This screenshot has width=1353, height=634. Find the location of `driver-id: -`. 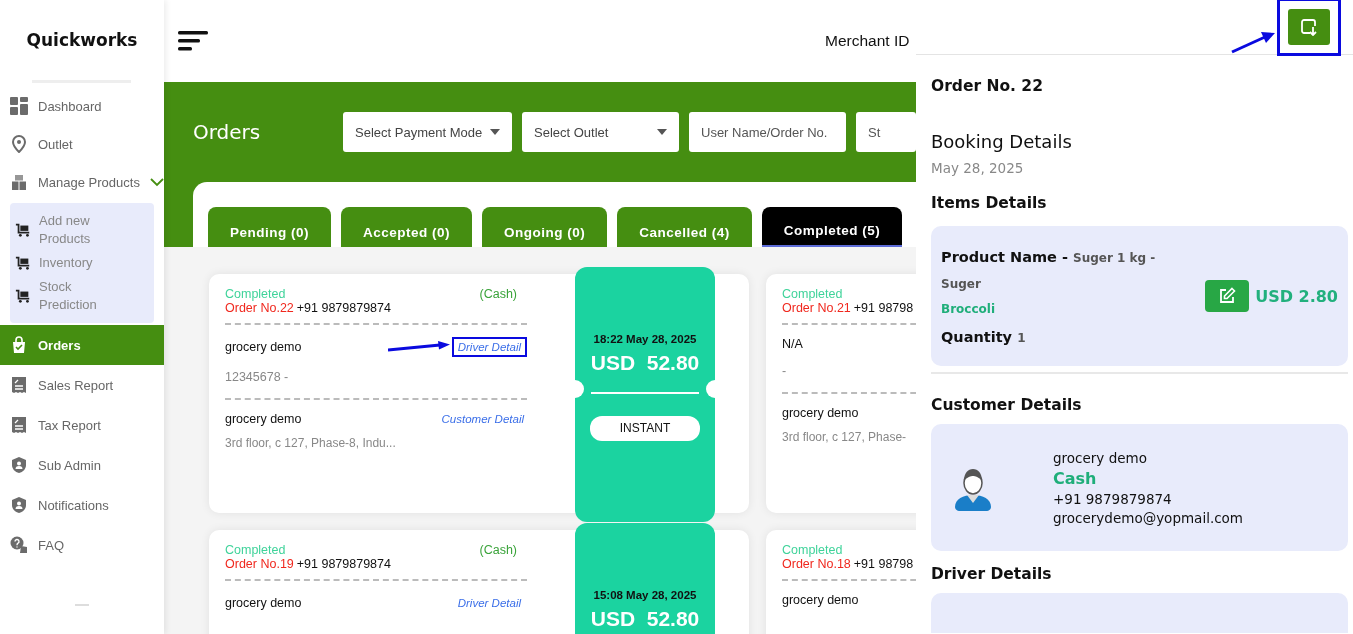

driver-id: - is located at coordinates (785, 371).